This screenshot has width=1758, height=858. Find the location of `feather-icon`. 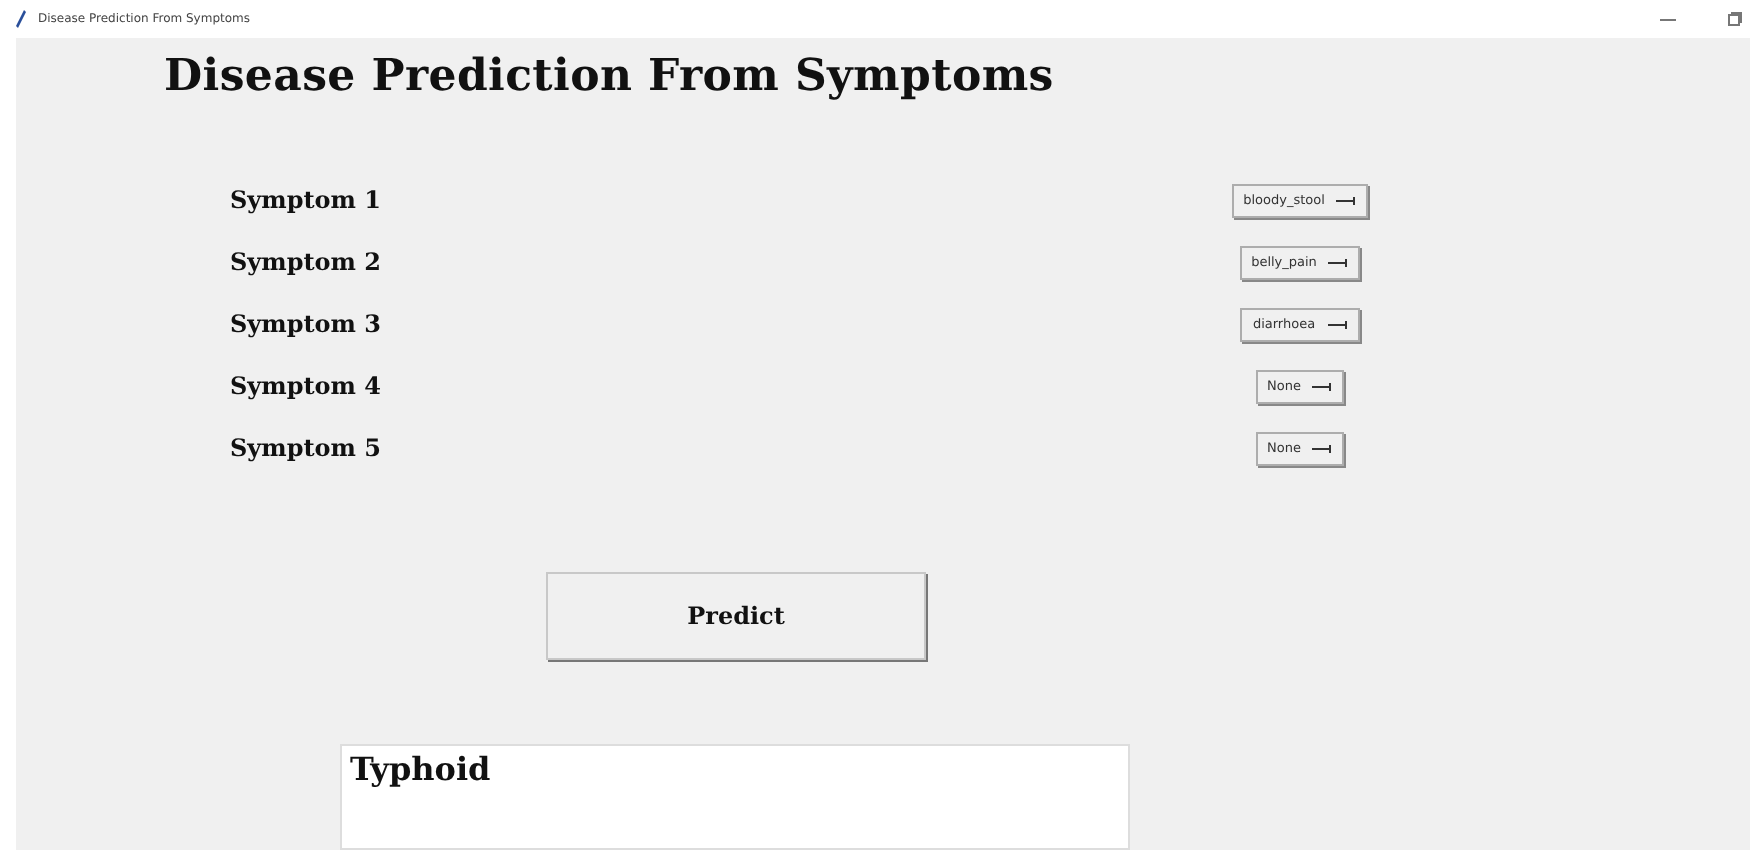

feather-icon is located at coordinates (21, 19).